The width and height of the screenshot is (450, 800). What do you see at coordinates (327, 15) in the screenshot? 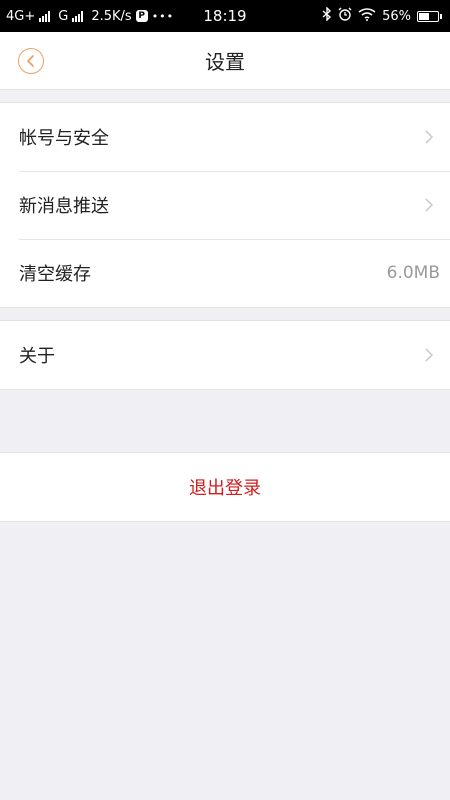
I see `bluetooth-icon` at bounding box center [327, 15].